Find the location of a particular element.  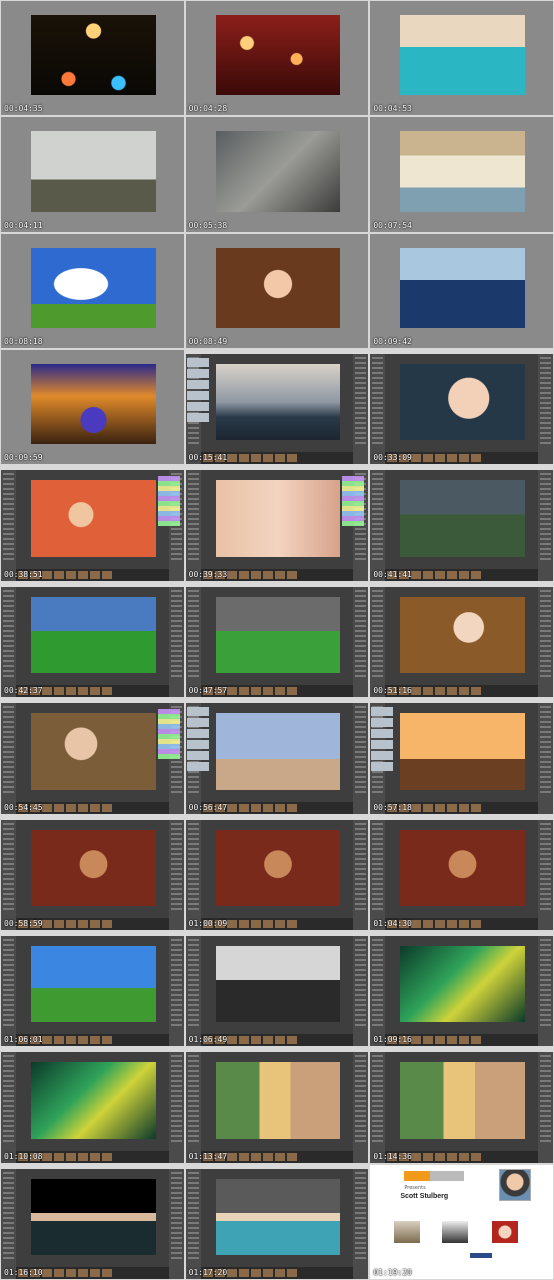

thumbnail-cell: Presents Scott Stulberg 01:19:20 is located at coordinates (461, 1221).